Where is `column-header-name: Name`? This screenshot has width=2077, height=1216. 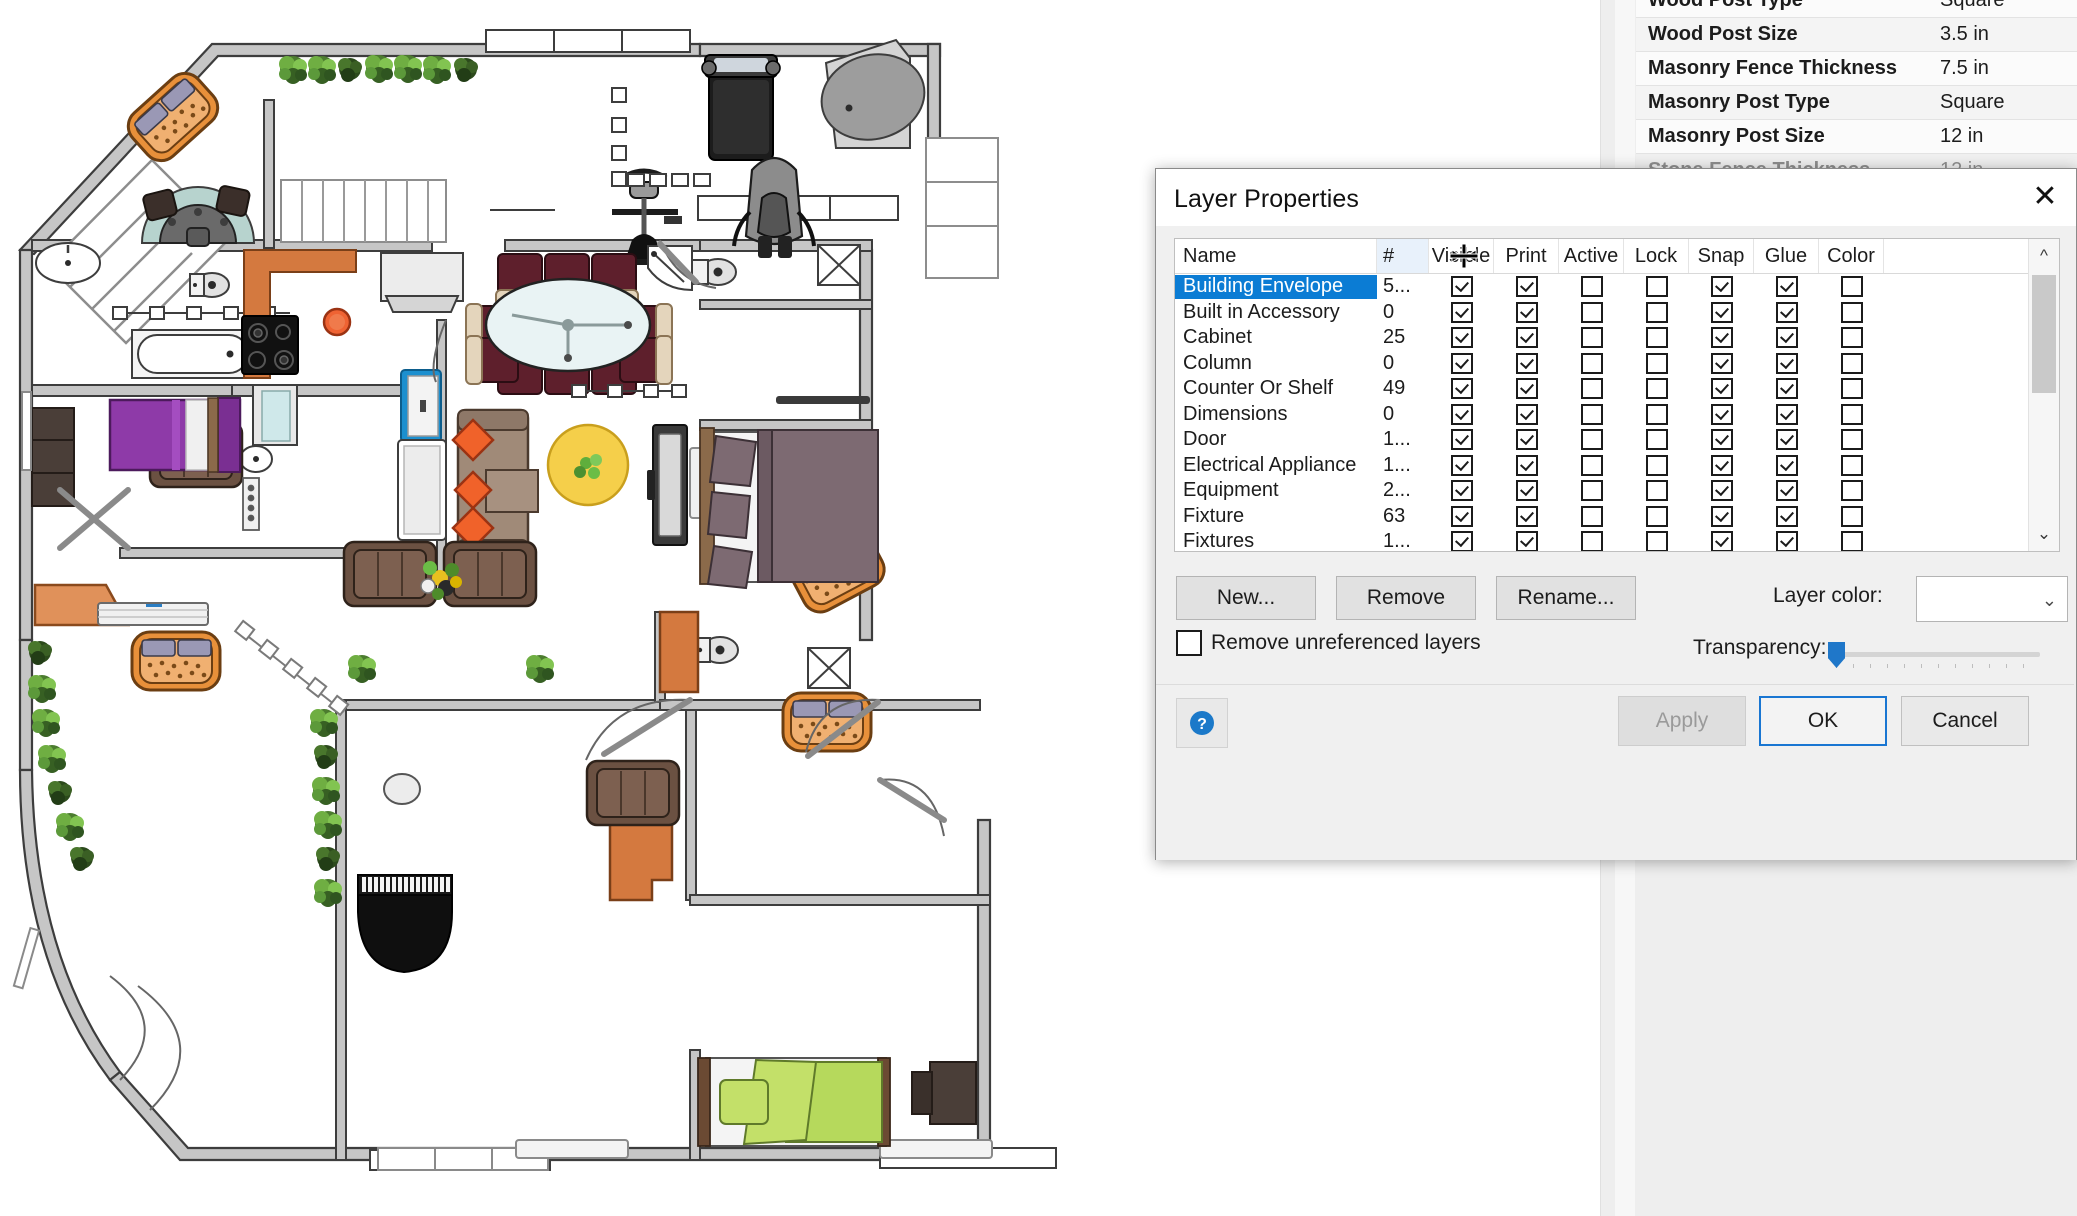 column-header-name: Name is located at coordinates (1276, 256).